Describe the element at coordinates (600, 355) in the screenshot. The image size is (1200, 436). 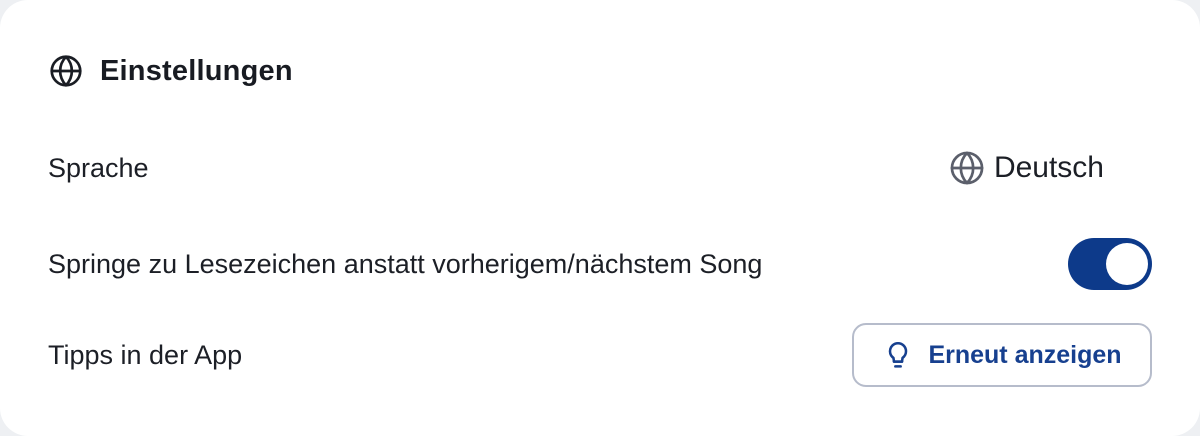
I see `tips-row: Tipps in der App Erneut anzeigen` at that location.